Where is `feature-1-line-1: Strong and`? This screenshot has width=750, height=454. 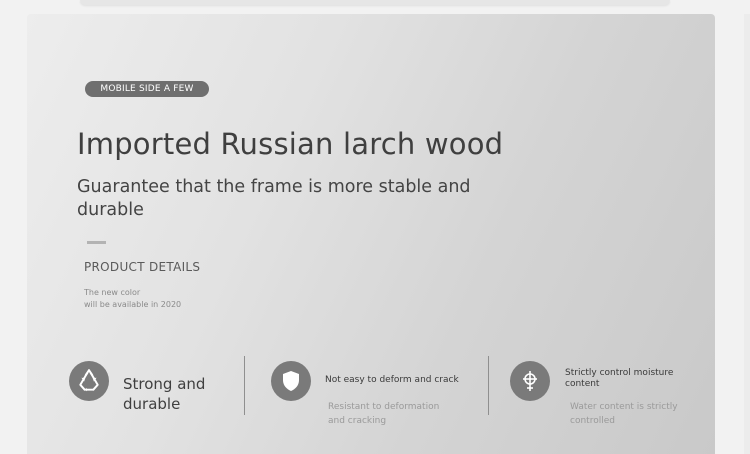 feature-1-line-1: Strong and is located at coordinates (164, 384).